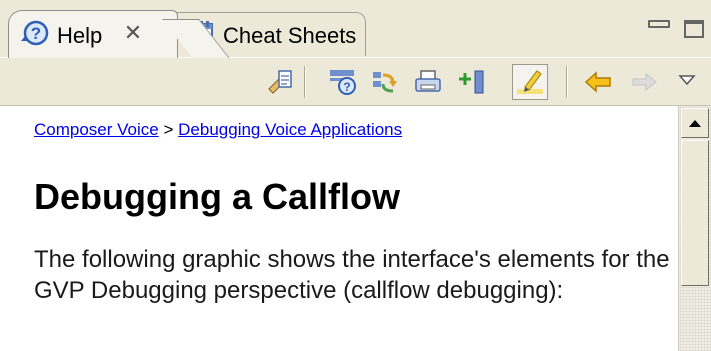 This screenshot has width=711, height=351. What do you see at coordinates (290, 129) in the screenshot?
I see `breadcrumb-link-debugging-voice-applications: Debugging Voice Applications` at bounding box center [290, 129].